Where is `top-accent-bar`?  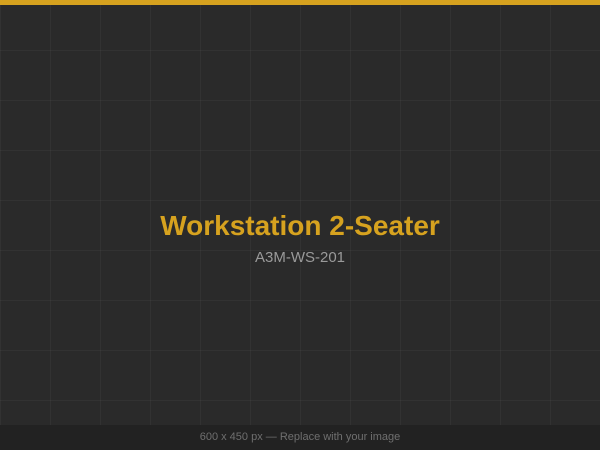 top-accent-bar is located at coordinates (300, 2).